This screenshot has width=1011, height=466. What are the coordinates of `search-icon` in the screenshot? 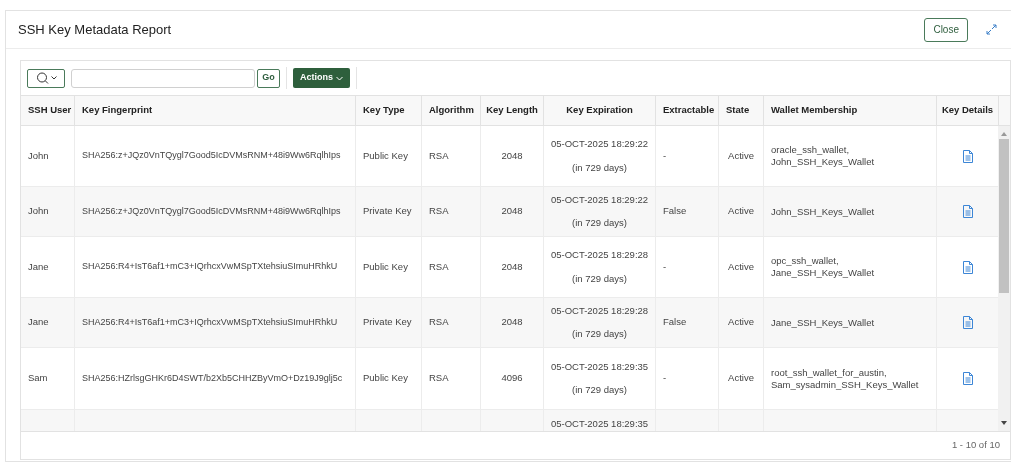 It's located at (42, 78).